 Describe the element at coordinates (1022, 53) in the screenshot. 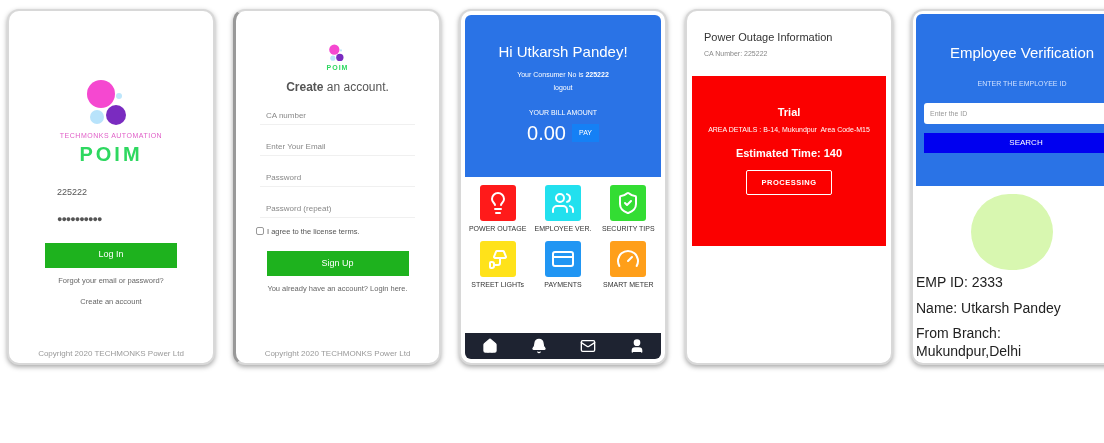

I see `verification-title: Employee Verification` at that location.